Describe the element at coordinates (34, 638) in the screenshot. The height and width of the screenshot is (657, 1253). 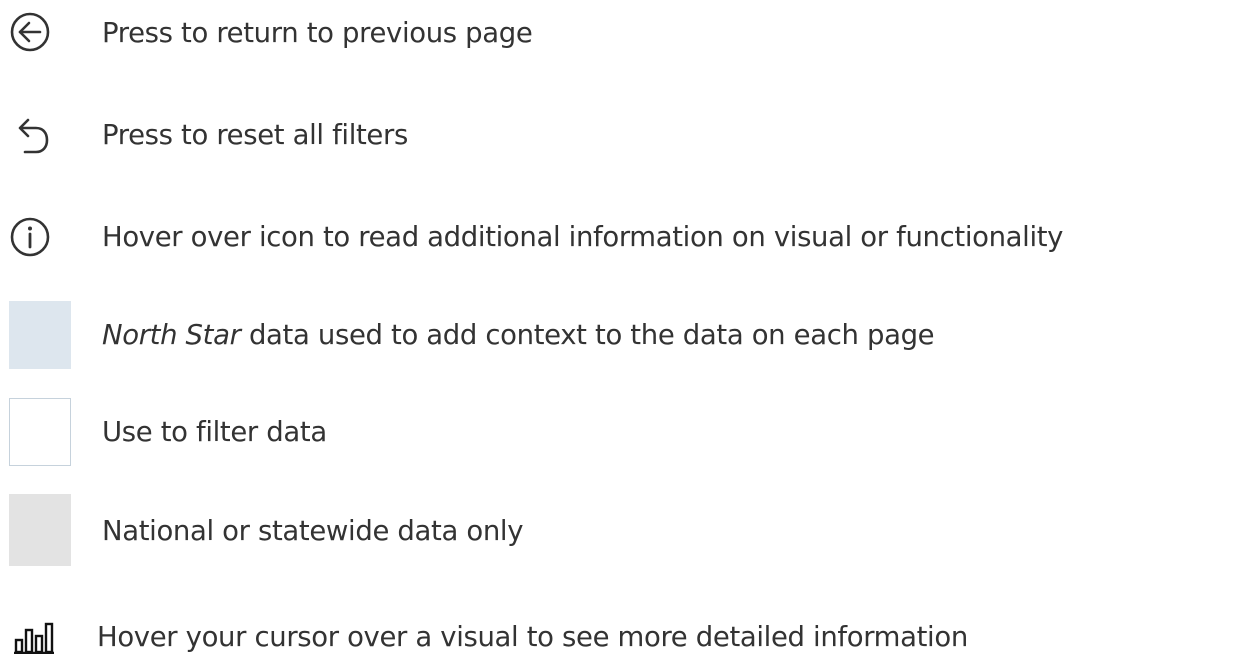
I see `bar-chart-icon` at that location.